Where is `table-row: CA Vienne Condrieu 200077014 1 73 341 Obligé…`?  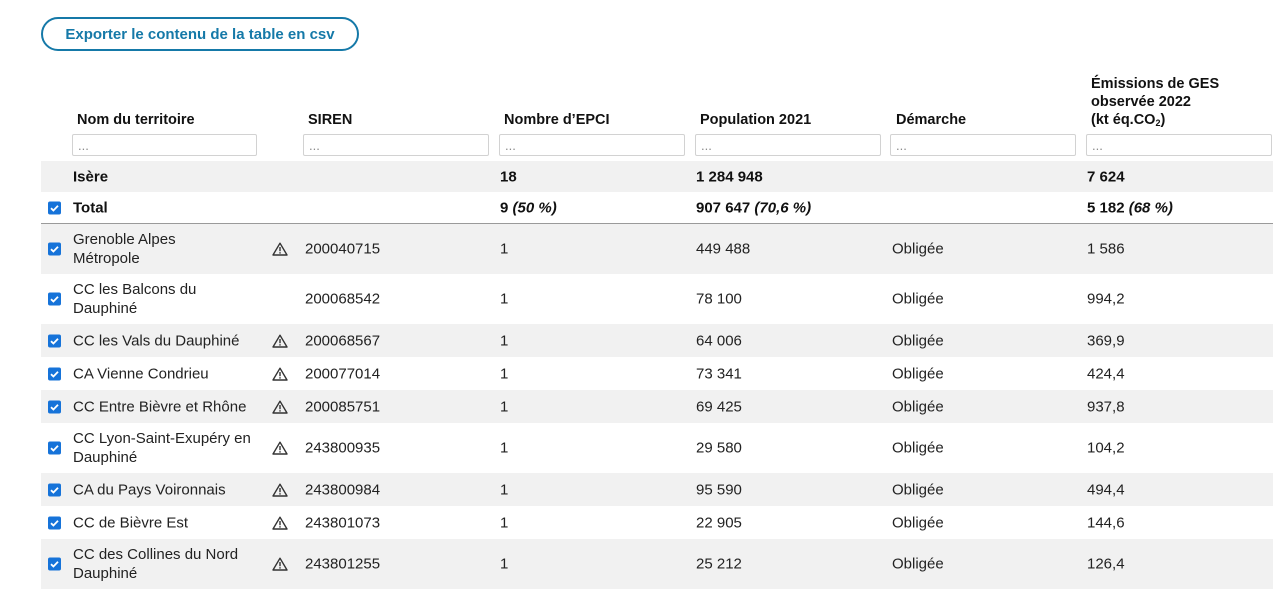 table-row: CA Vienne Condrieu 200077014 1 73 341 Obligé… is located at coordinates (657, 373).